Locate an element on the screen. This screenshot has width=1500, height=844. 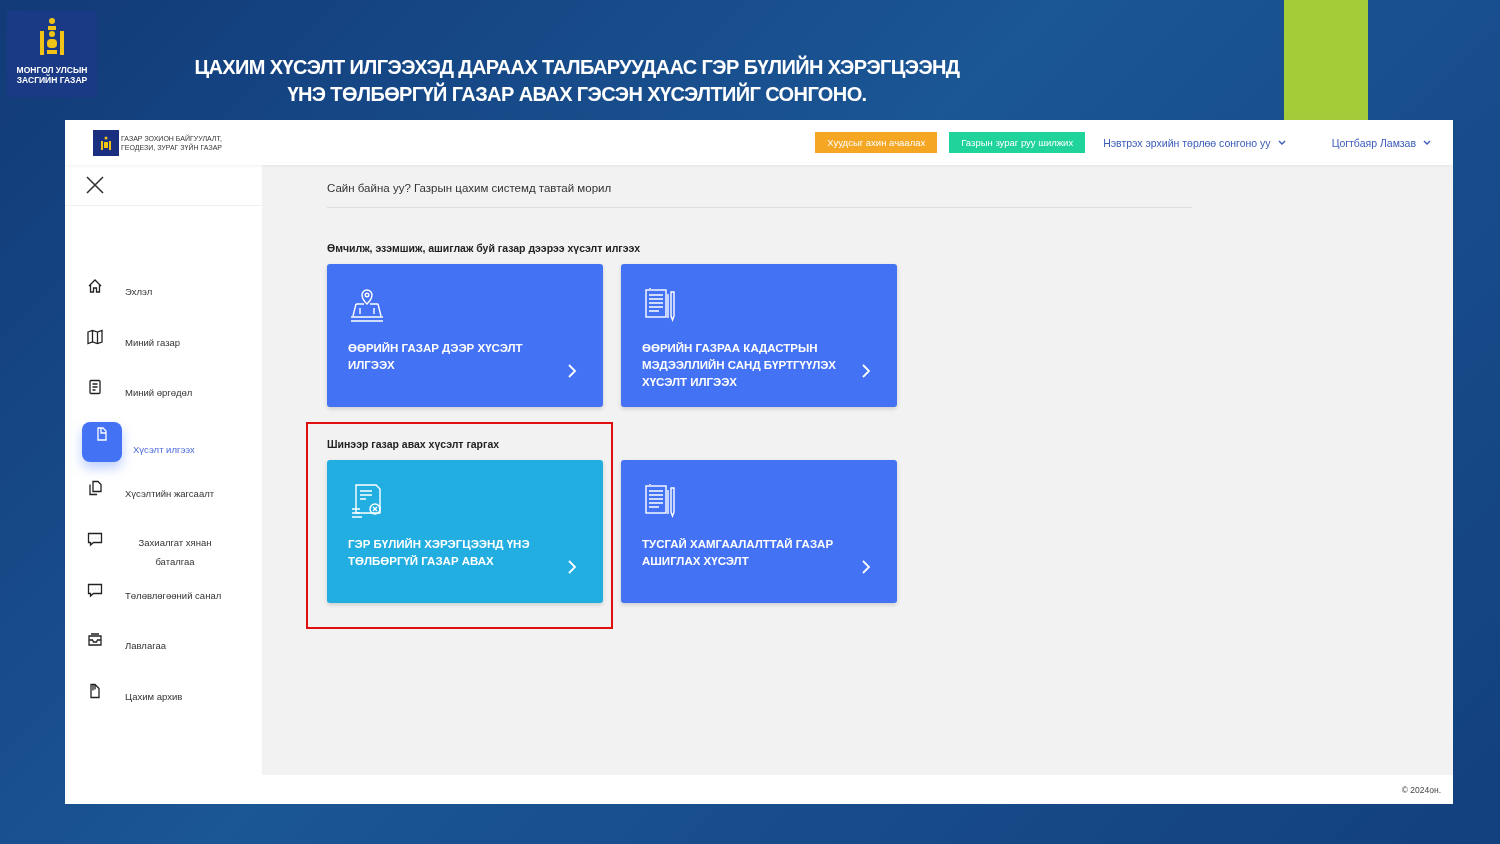
nav-item: Хүсэлтийн жагсаалт is located at coordinates (170, 494).